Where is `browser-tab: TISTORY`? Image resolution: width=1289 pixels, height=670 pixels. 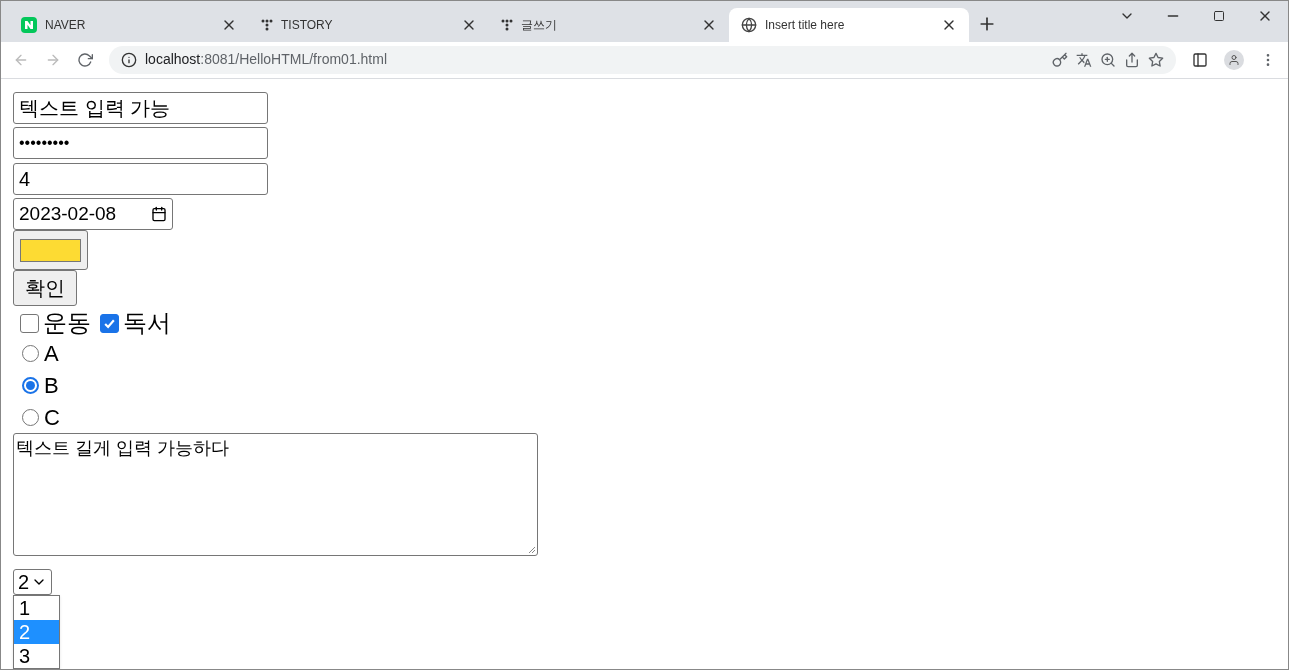
browser-tab: TISTORY is located at coordinates (369, 24).